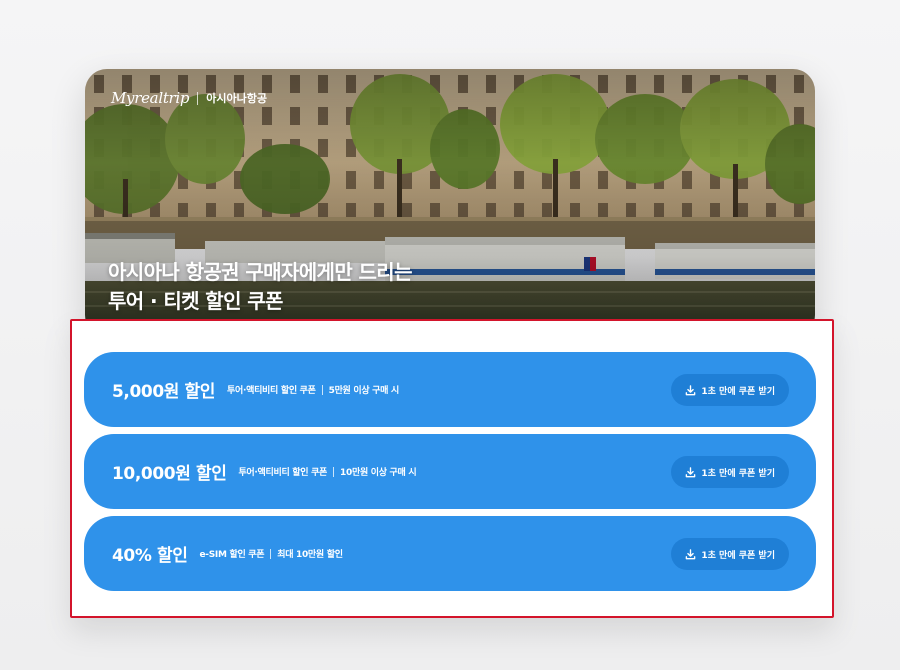  What do you see at coordinates (198, 98) in the screenshot?
I see `brand-divider` at bounding box center [198, 98].